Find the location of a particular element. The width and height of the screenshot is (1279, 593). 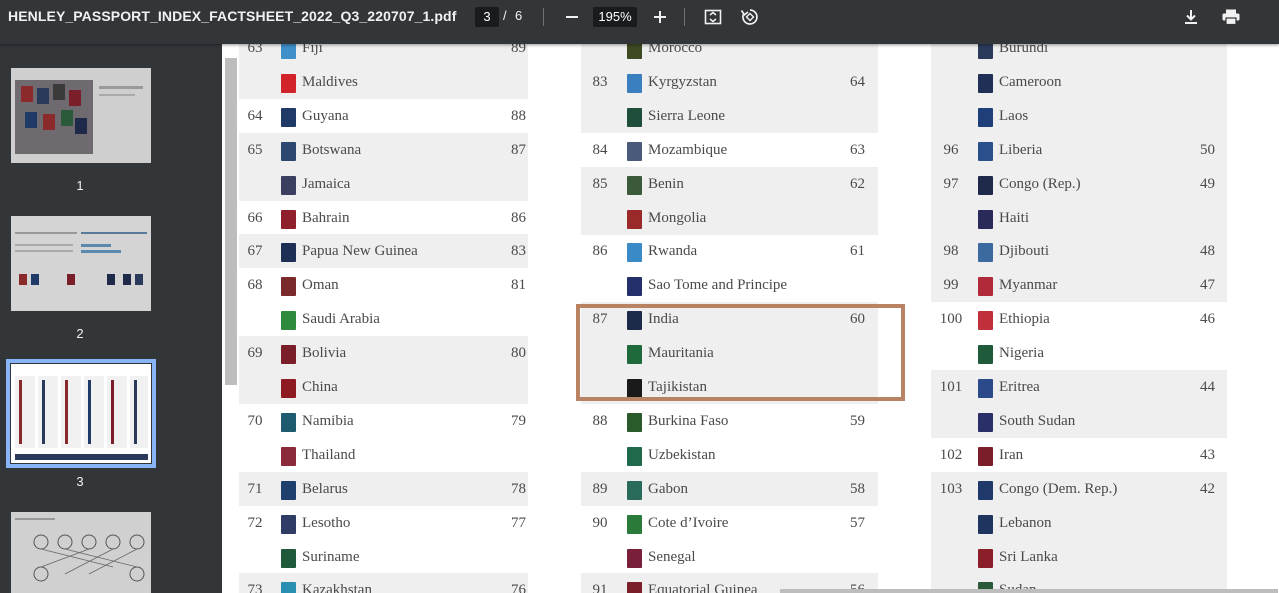

visa-free-score: 57 is located at coordinates (857, 522).